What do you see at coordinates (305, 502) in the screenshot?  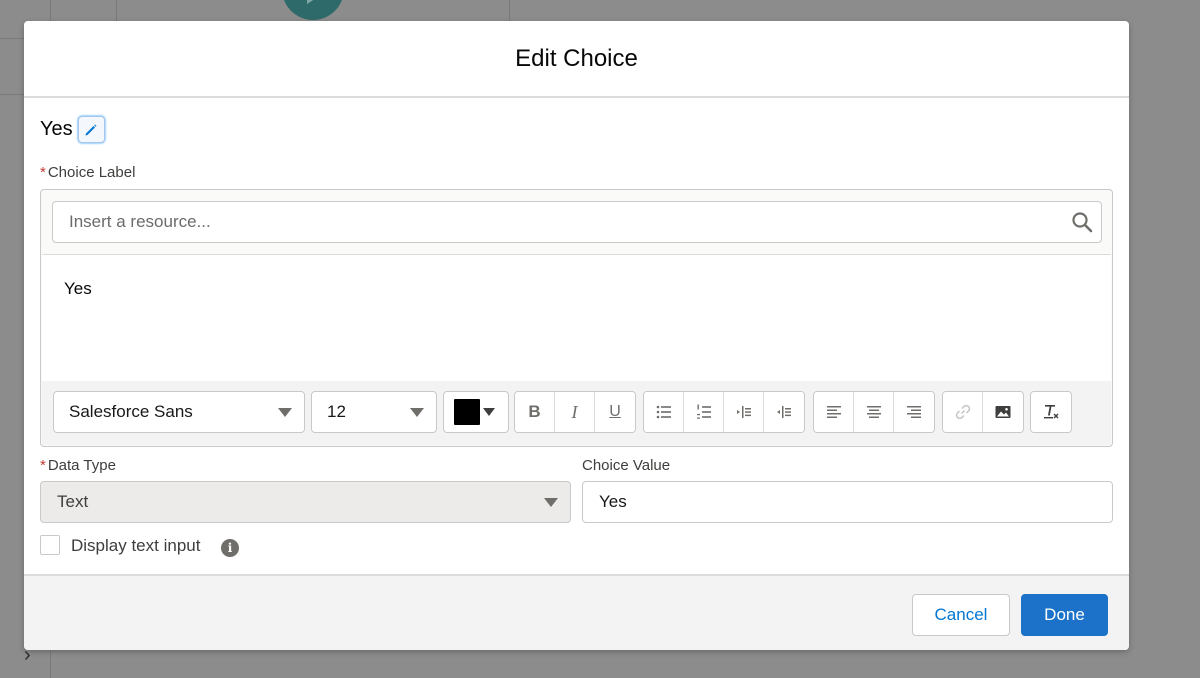 I see `data-type-select: Text` at bounding box center [305, 502].